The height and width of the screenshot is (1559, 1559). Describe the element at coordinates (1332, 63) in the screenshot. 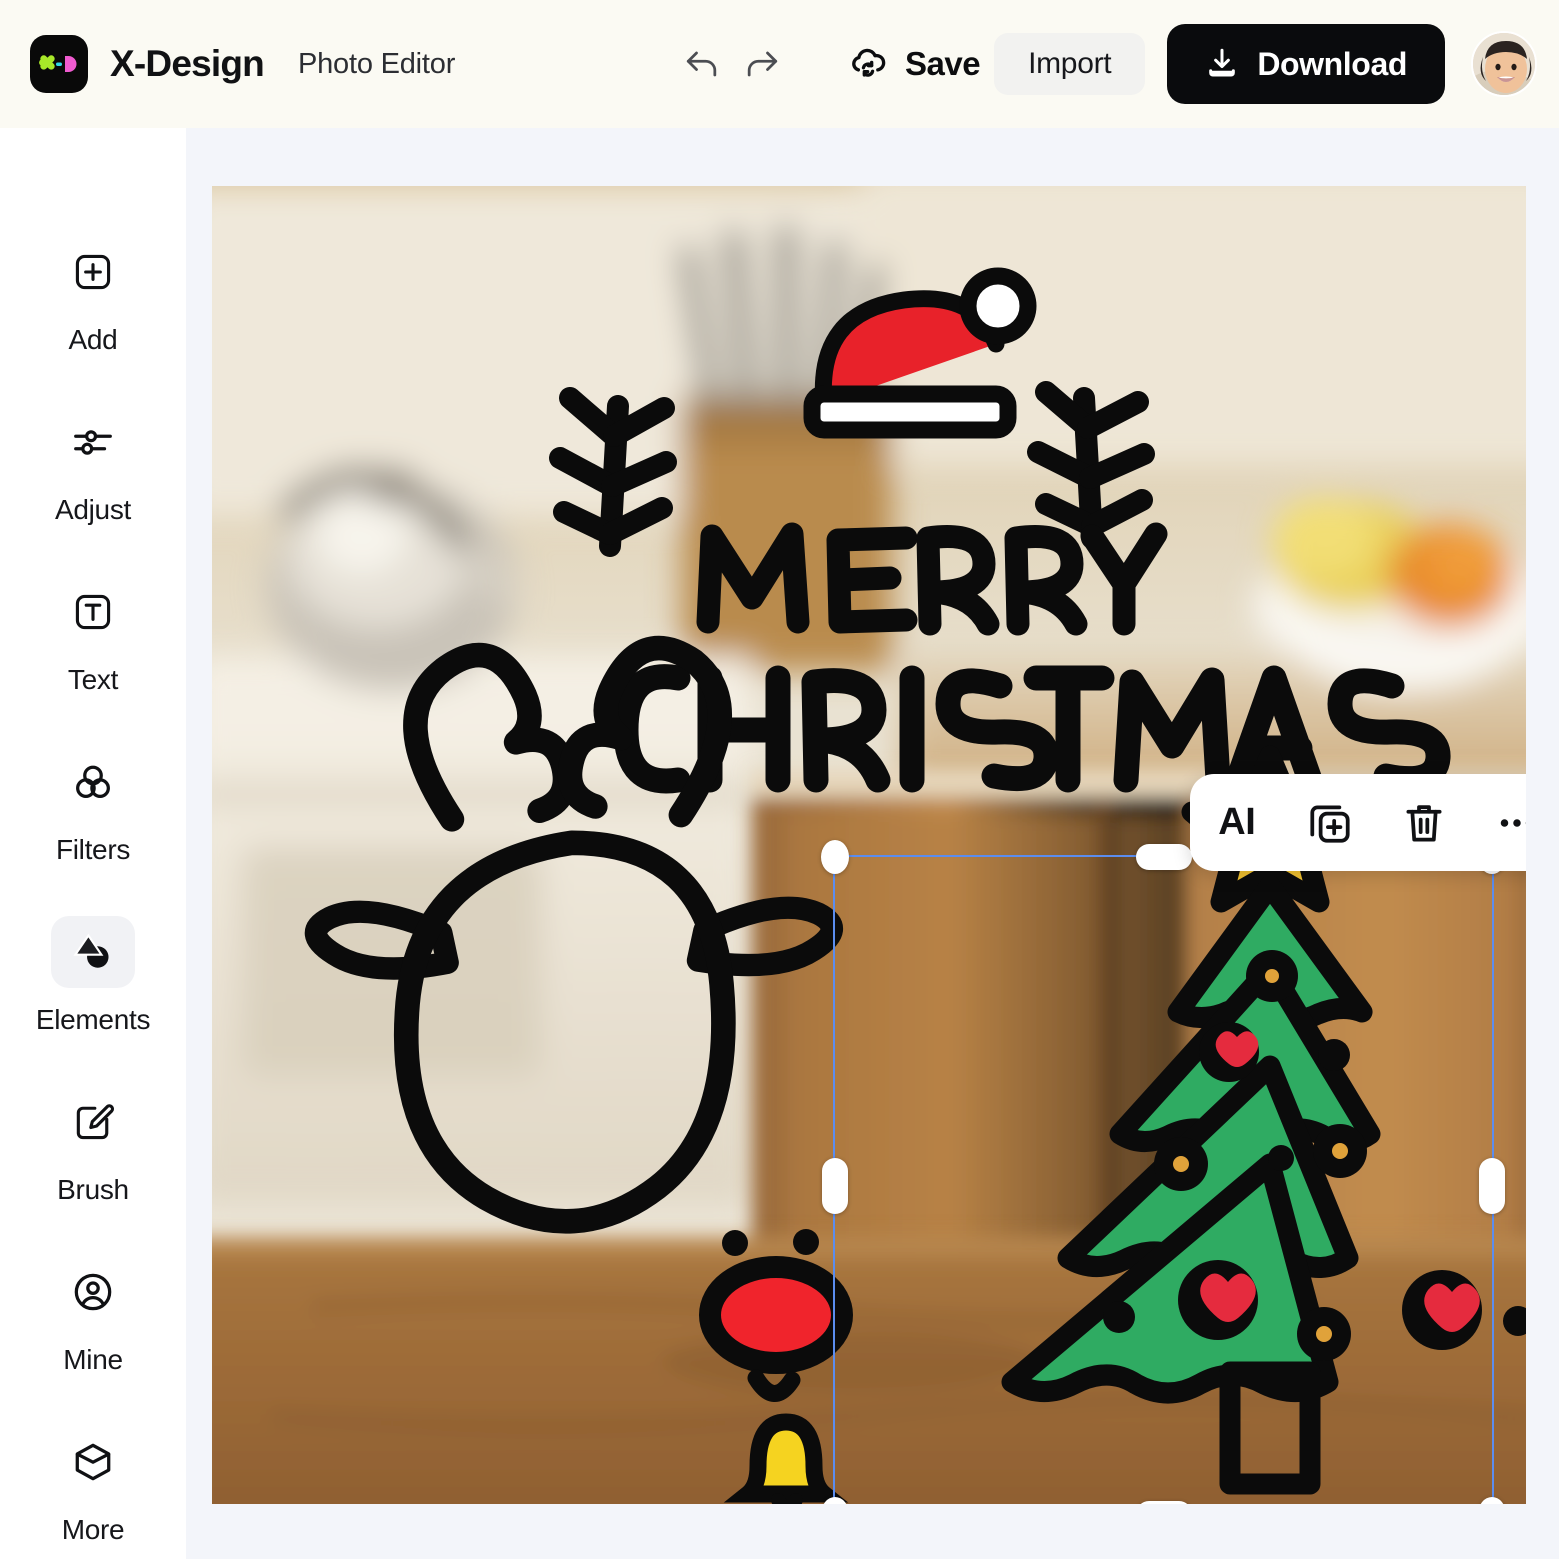

I see `download-label: Download` at that location.